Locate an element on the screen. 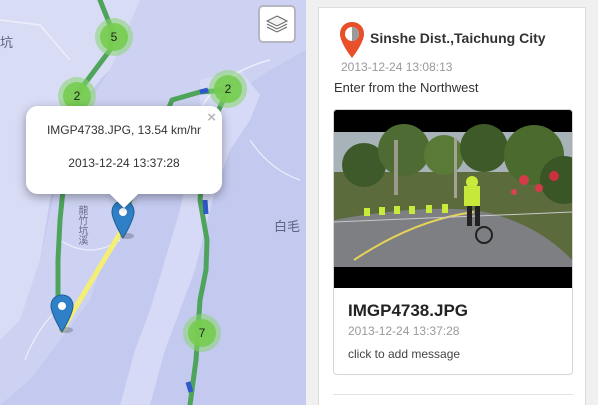  location-timestamp: 2013-12-24 13:08:13 is located at coordinates (397, 67).